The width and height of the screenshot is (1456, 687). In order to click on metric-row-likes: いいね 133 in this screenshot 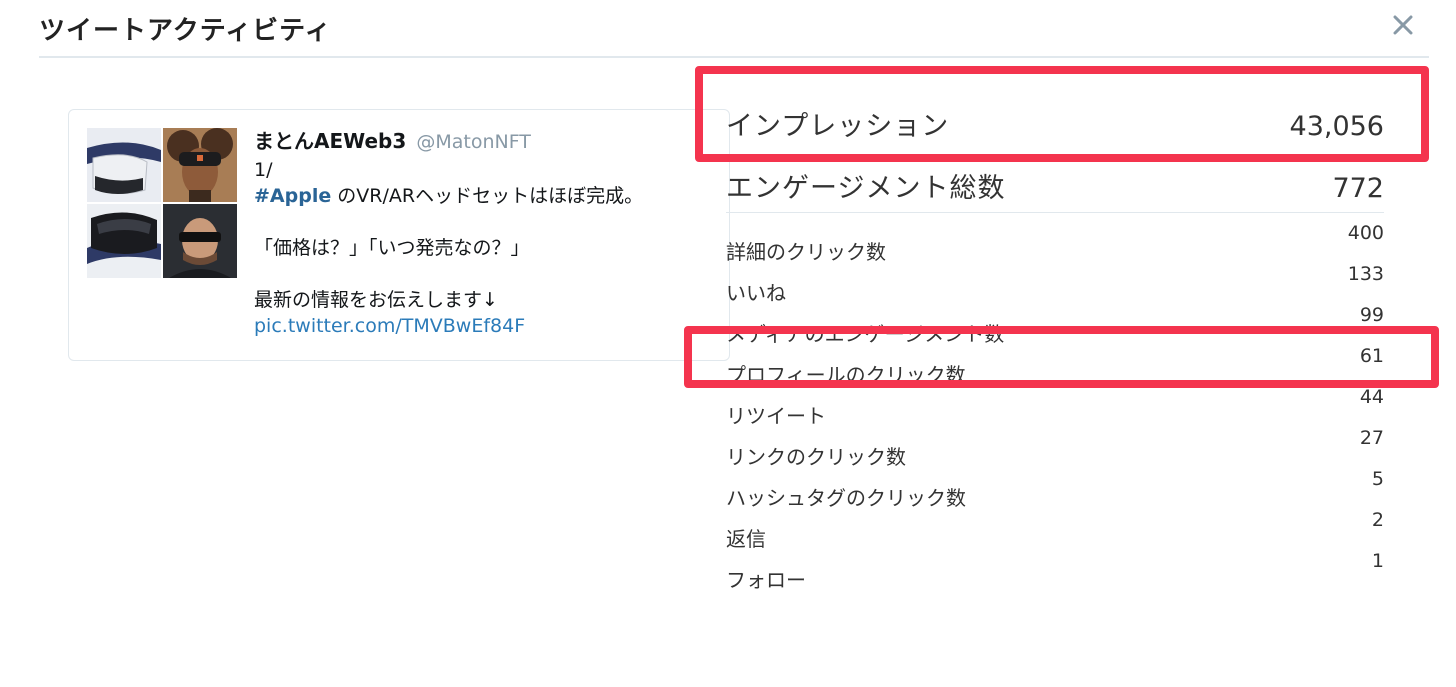, I will do `click(1055, 284)`.